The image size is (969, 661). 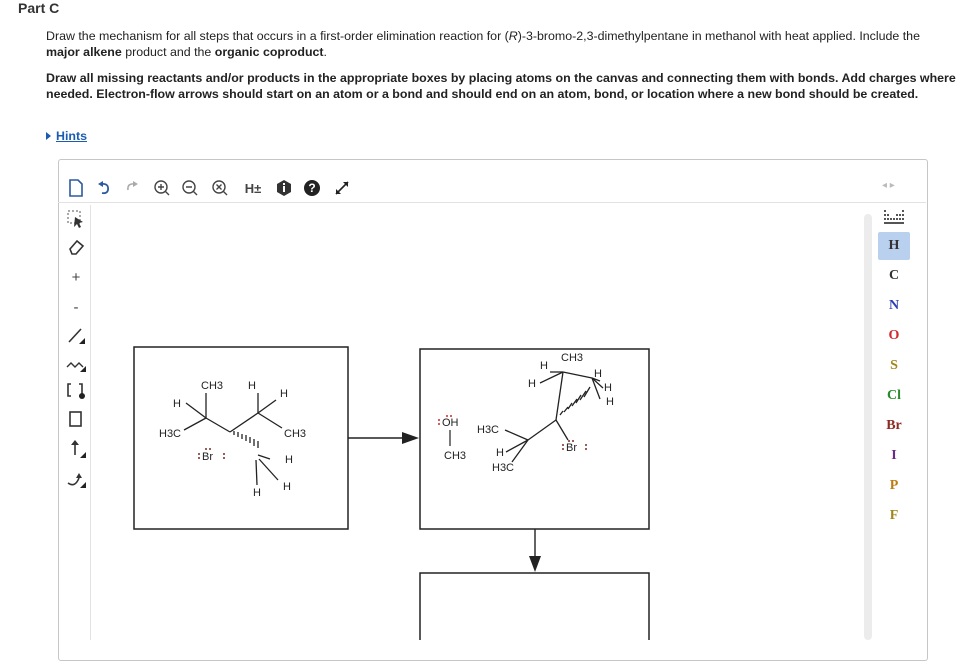 I want to click on atom-h-4: H, so click(x=289, y=460).